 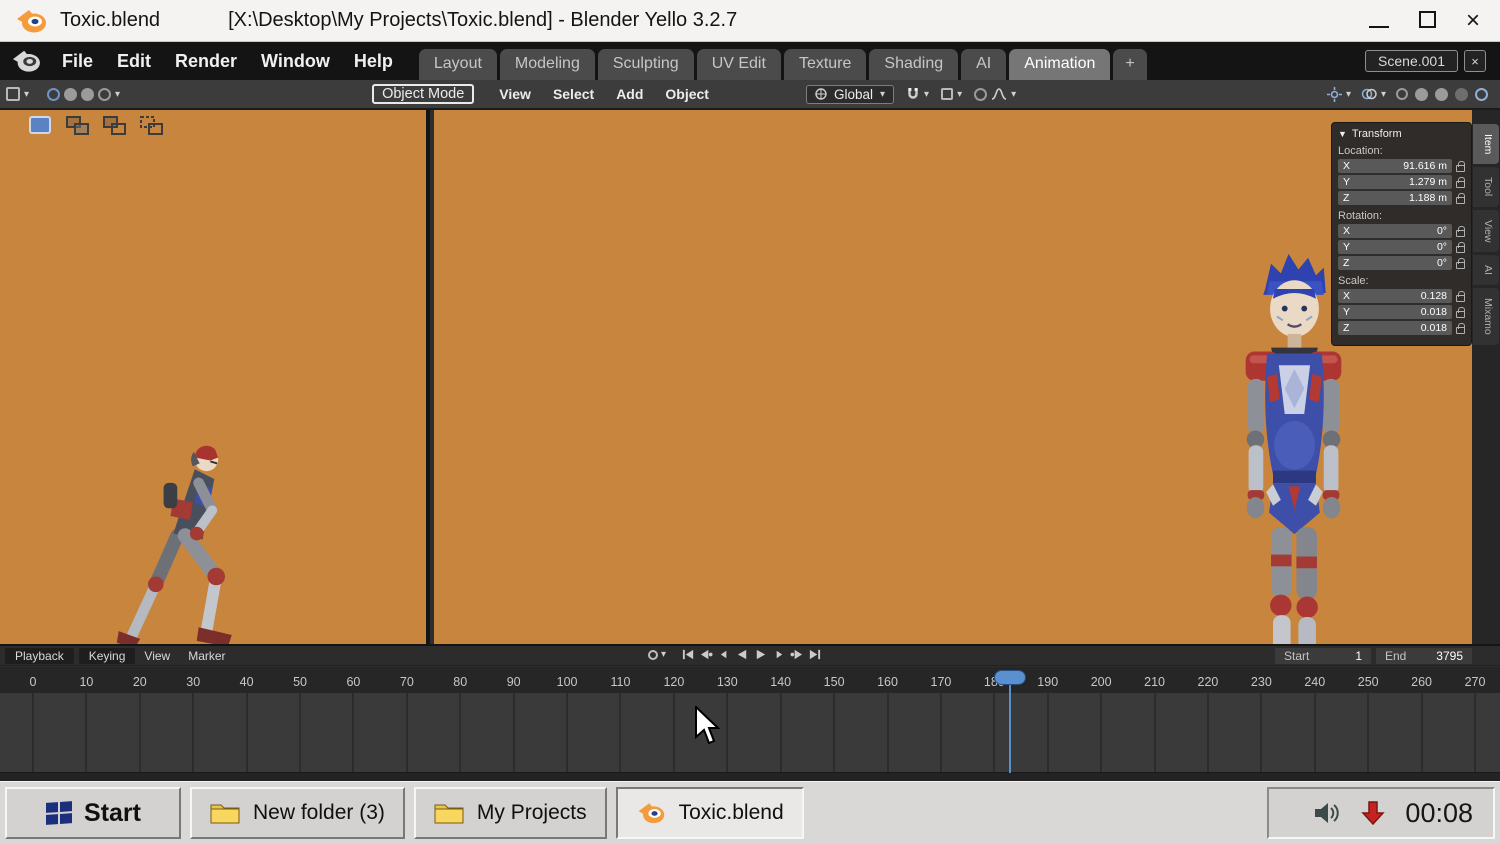 What do you see at coordinates (1486, 316) in the screenshot?
I see `sidebar-tab-mixamo: Mixamo` at bounding box center [1486, 316].